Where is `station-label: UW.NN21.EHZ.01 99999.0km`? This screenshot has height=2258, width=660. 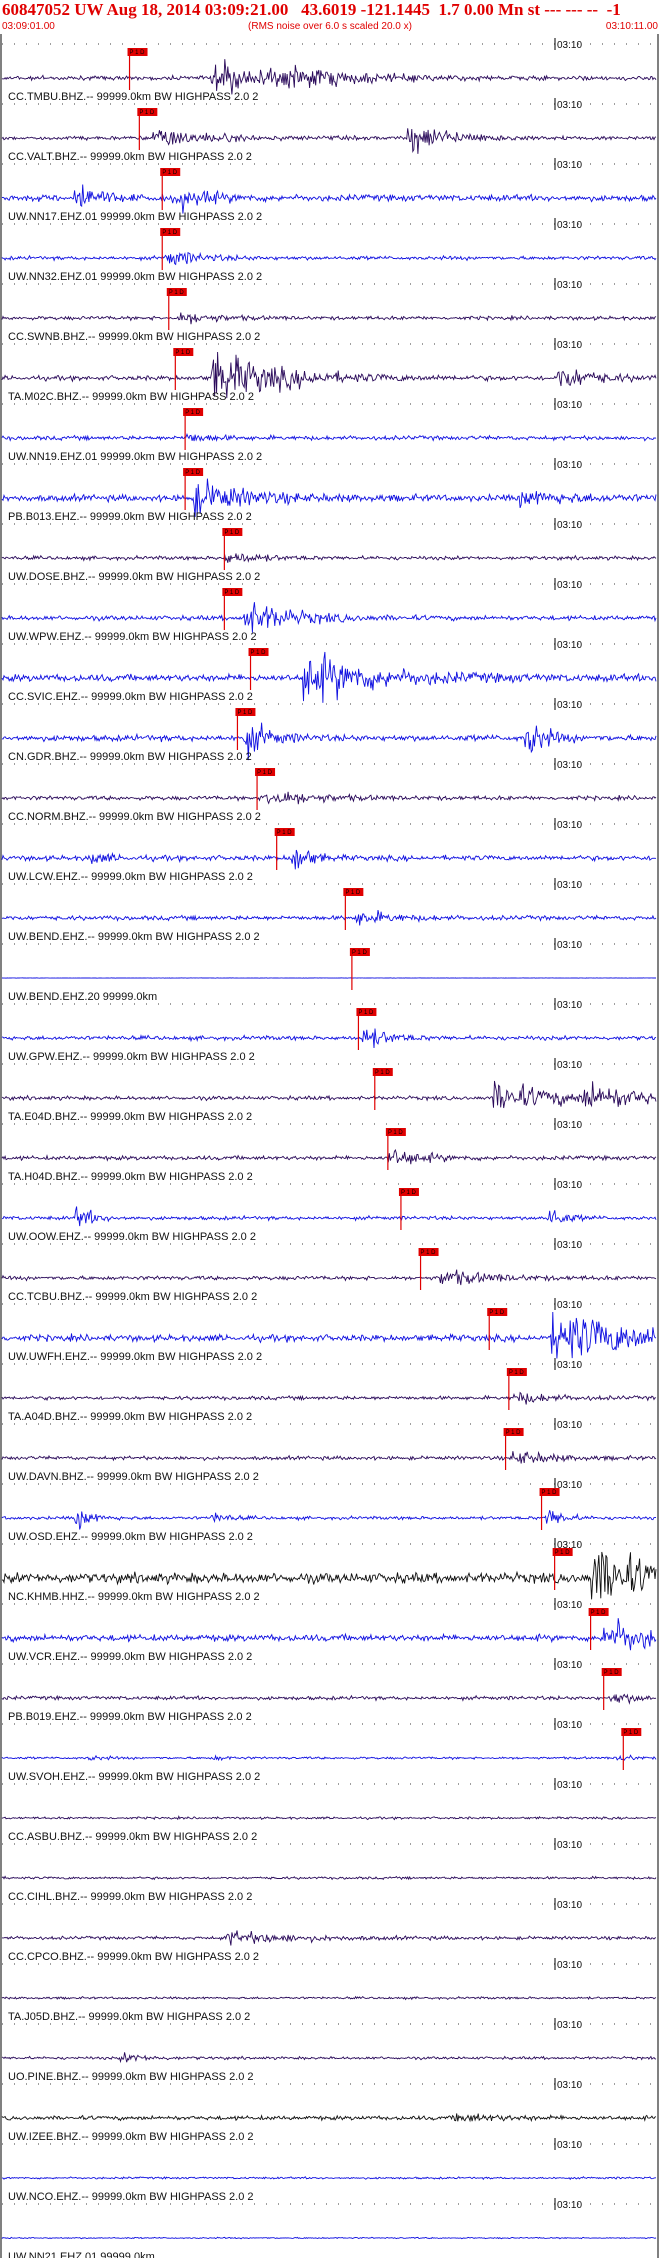
station-label: UW.NN21.EHZ.01 99999.0km is located at coordinates (81, 2254).